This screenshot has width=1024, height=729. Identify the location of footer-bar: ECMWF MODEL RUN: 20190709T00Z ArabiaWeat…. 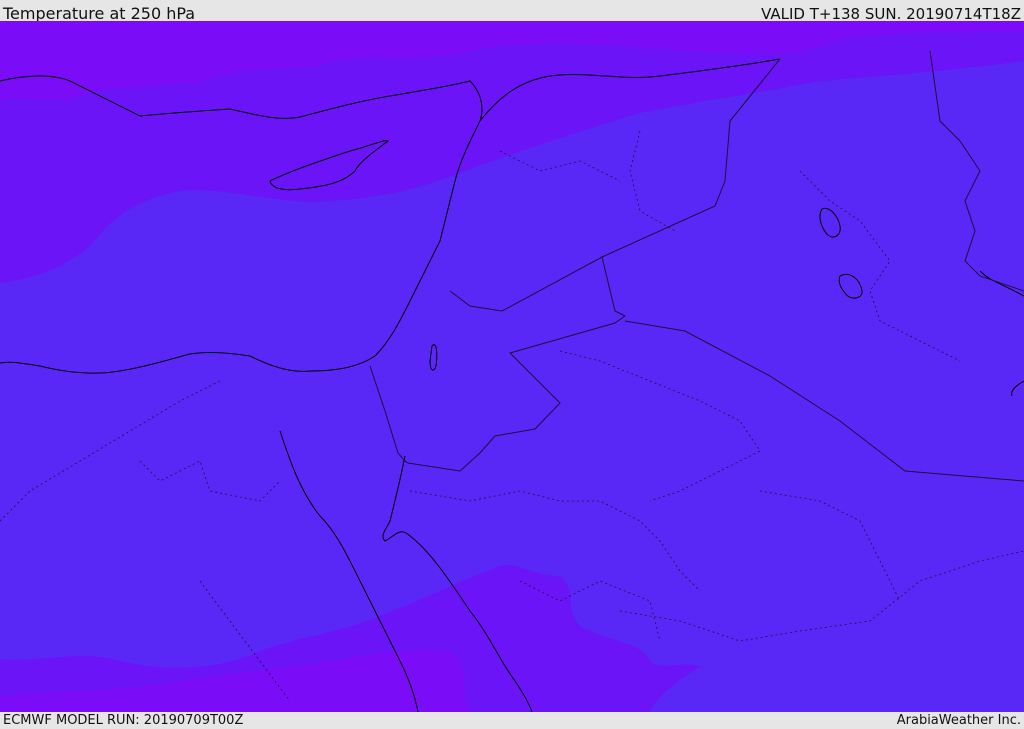
(512, 720).